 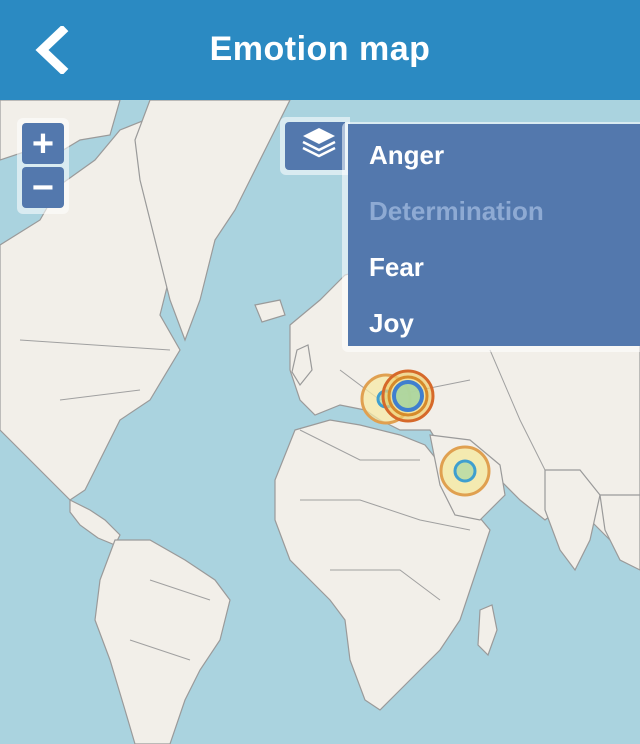 I want to click on landmass-india, so click(x=572, y=520).